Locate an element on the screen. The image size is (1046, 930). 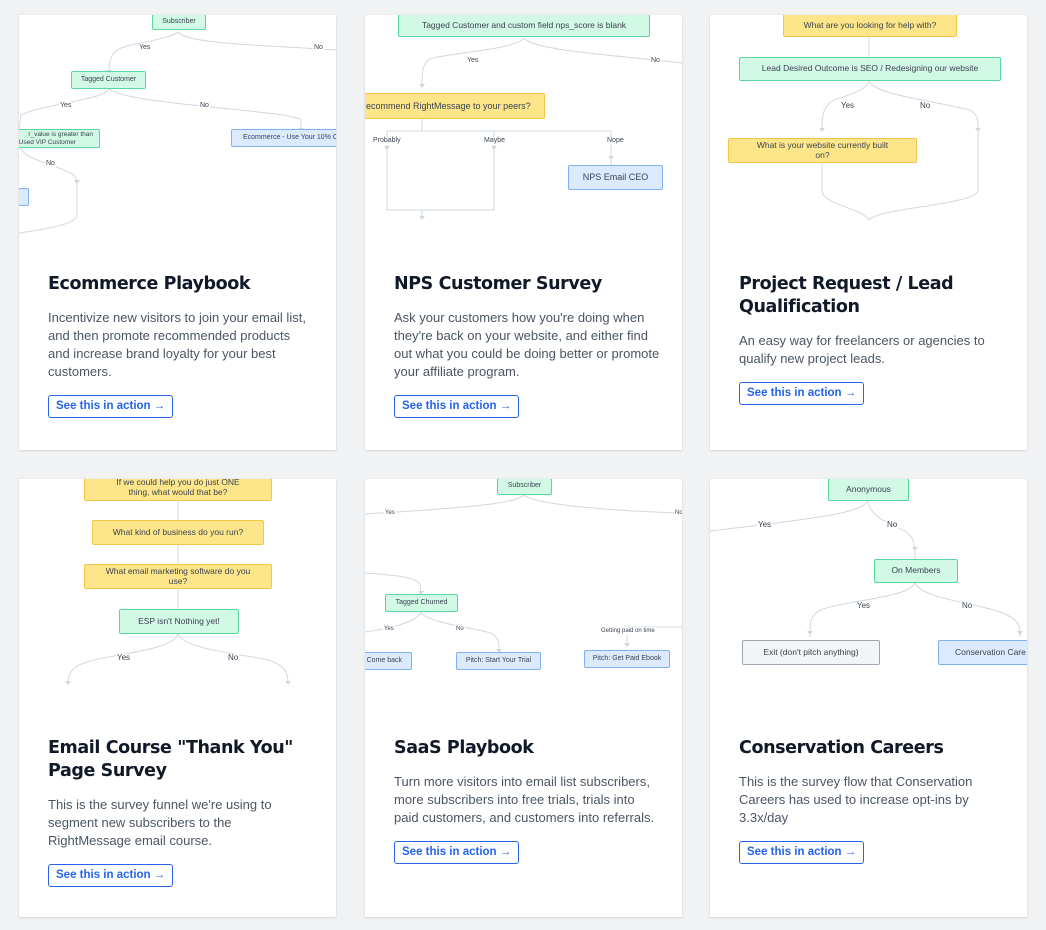
flow-node-line: use? is located at coordinates (178, 580).